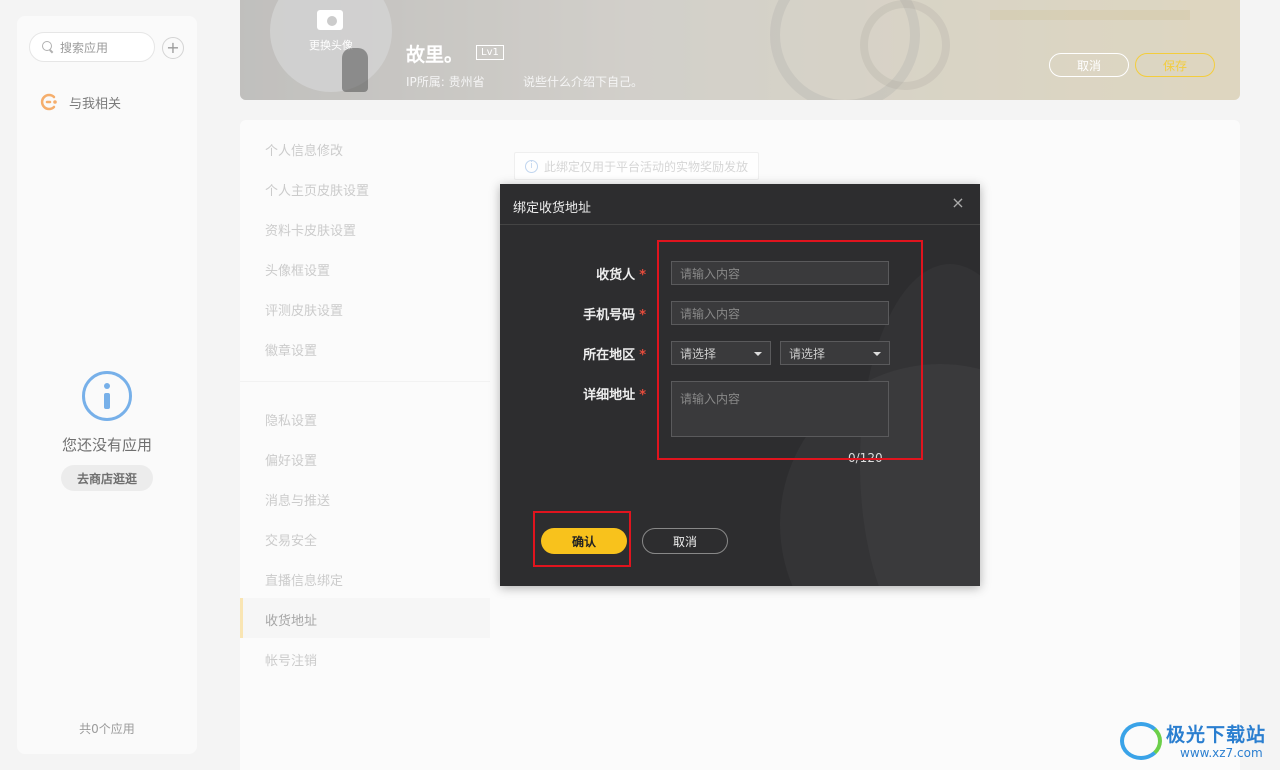  Describe the element at coordinates (1216, 735) in the screenshot. I see `watermark-title: 极光下载站` at that location.